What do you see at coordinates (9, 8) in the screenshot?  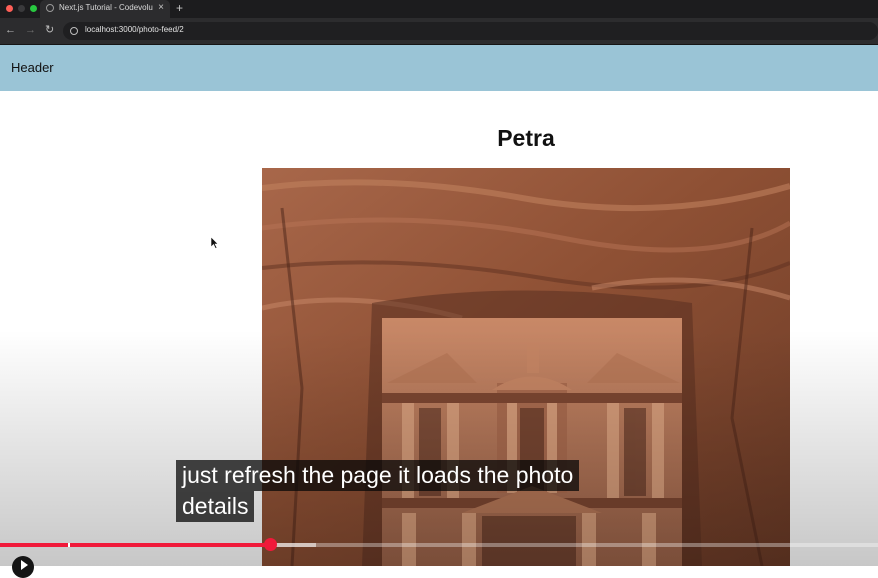 I see `close-window-button` at bounding box center [9, 8].